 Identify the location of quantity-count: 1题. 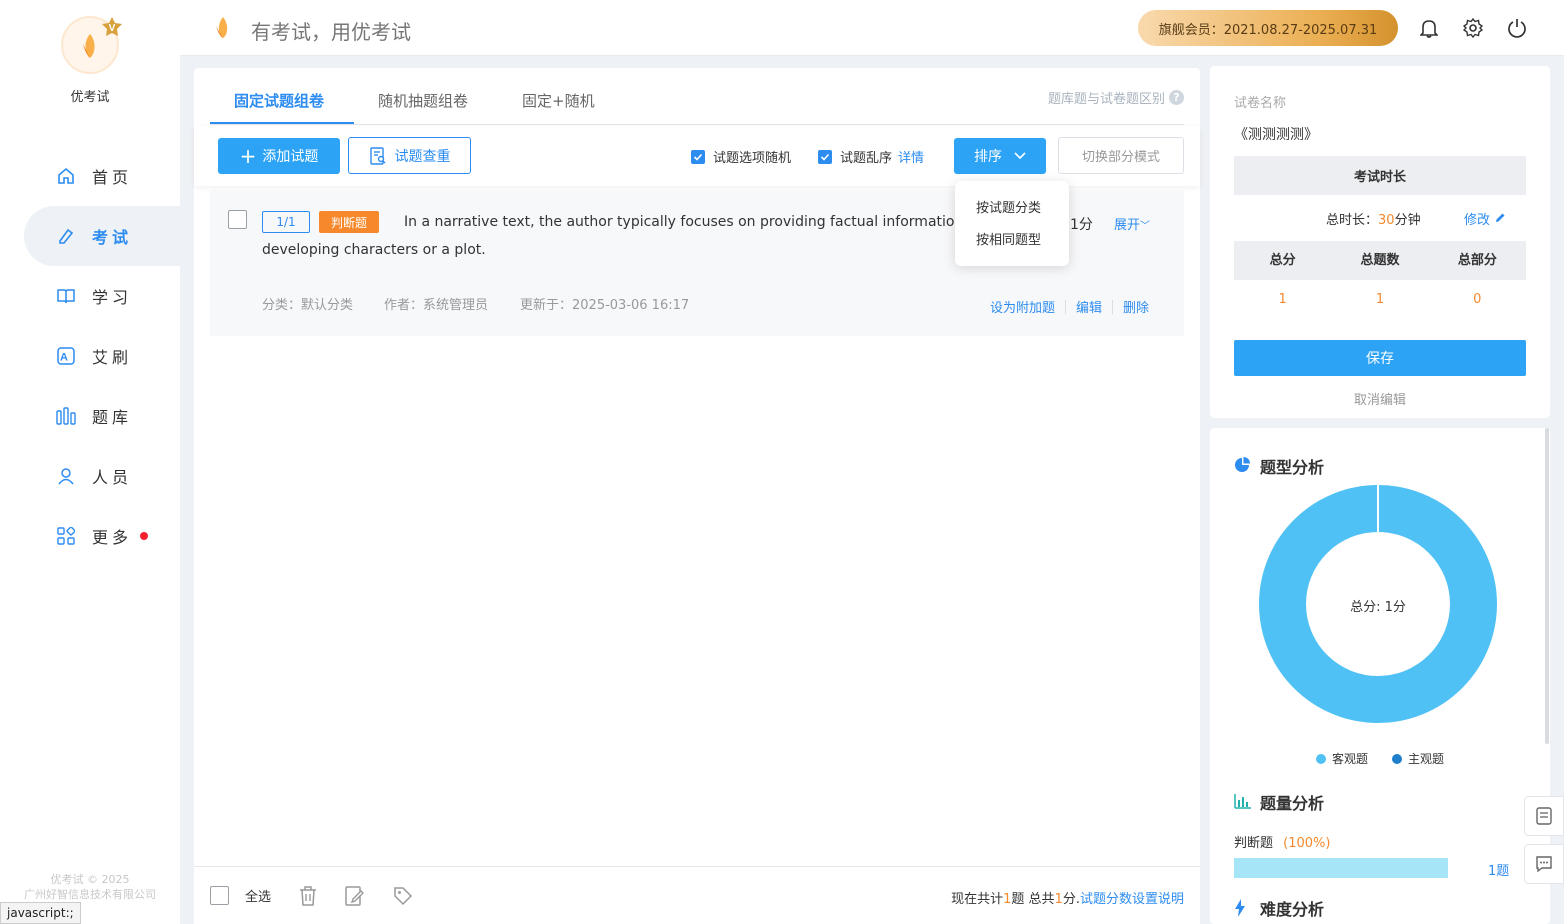
(1499, 871).